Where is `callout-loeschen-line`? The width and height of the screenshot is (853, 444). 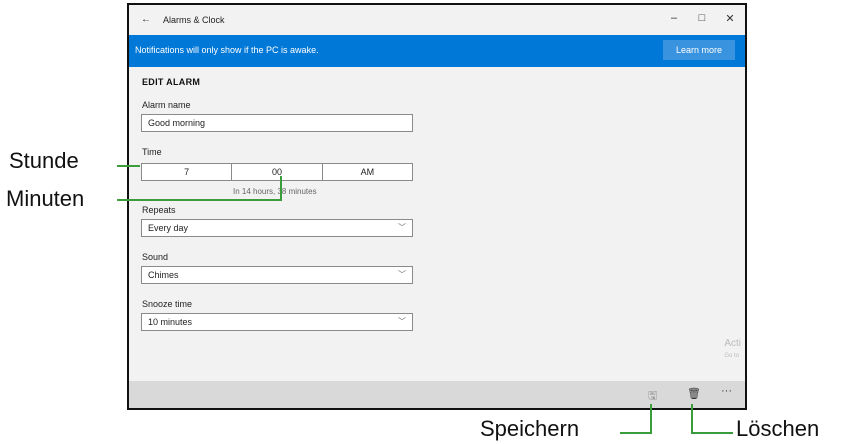 callout-loeschen-line is located at coordinates (712, 433).